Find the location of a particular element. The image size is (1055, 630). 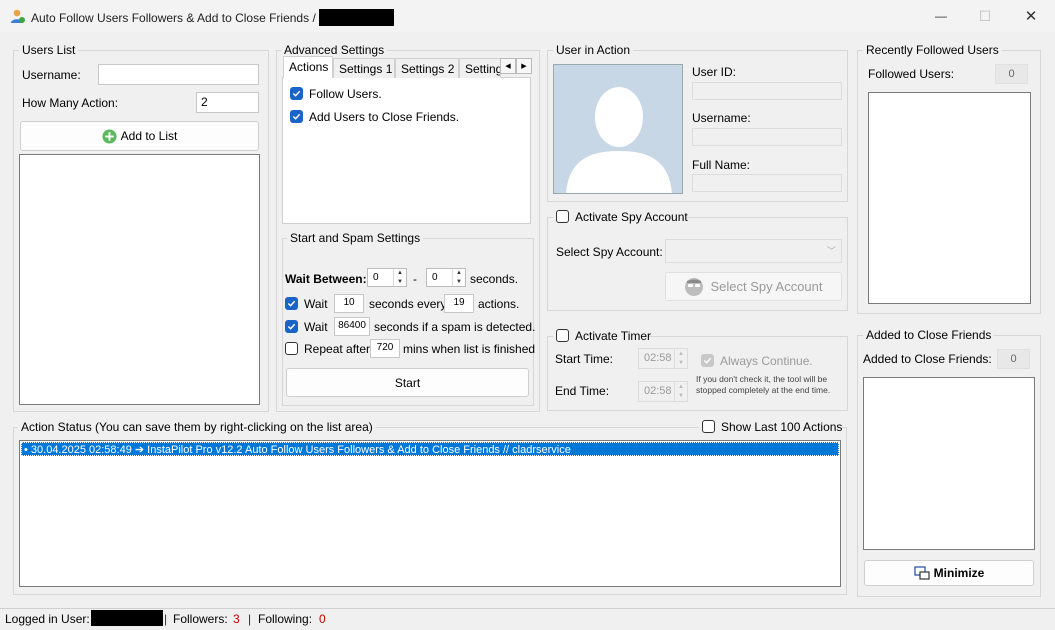

follow-users-checkbox is located at coordinates (296, 93).